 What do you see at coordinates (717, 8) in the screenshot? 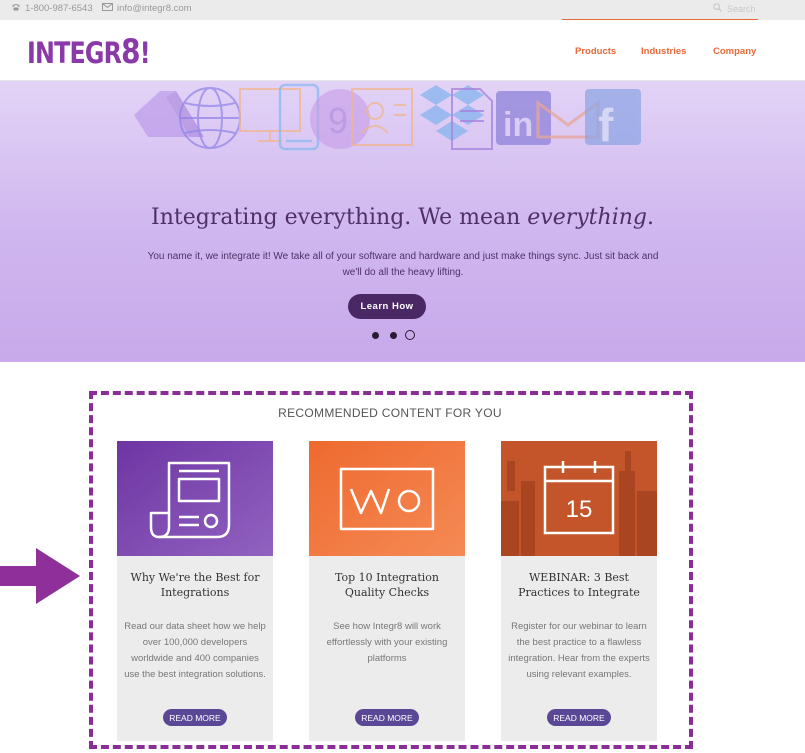
I see `search-icon` at bounding box center [717, 8].